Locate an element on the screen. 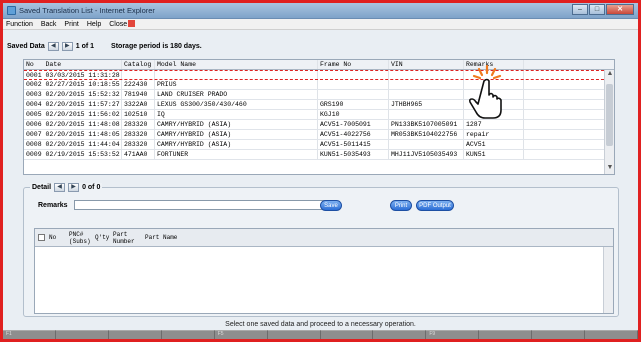 The width and height of the screenshot is (641, 342). cell-no-date: 0004 02/20/2015 11:57:27 is located at coordinates (73, 104).